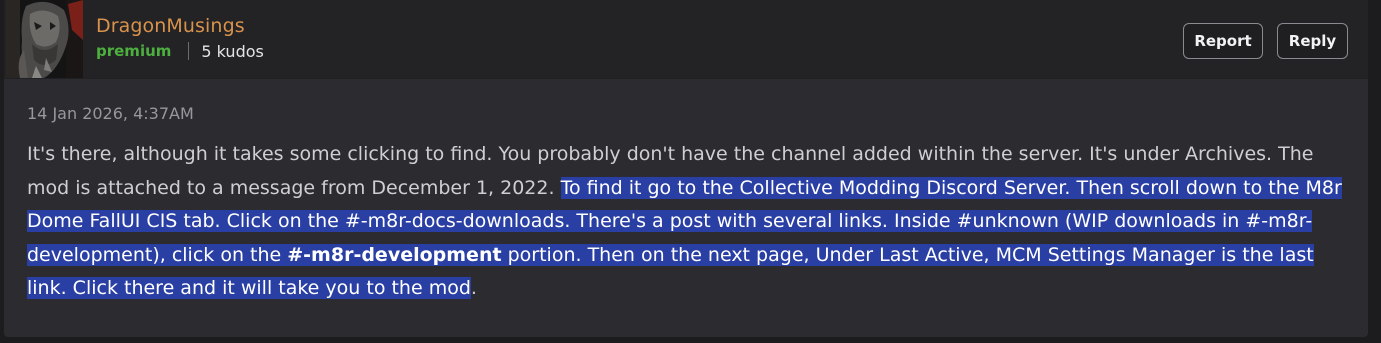 This screenshot has width=1381, height=343. Describe the element at coordinates (134, 51) in the screenshot. I see `membership-badge: premium` at that location.